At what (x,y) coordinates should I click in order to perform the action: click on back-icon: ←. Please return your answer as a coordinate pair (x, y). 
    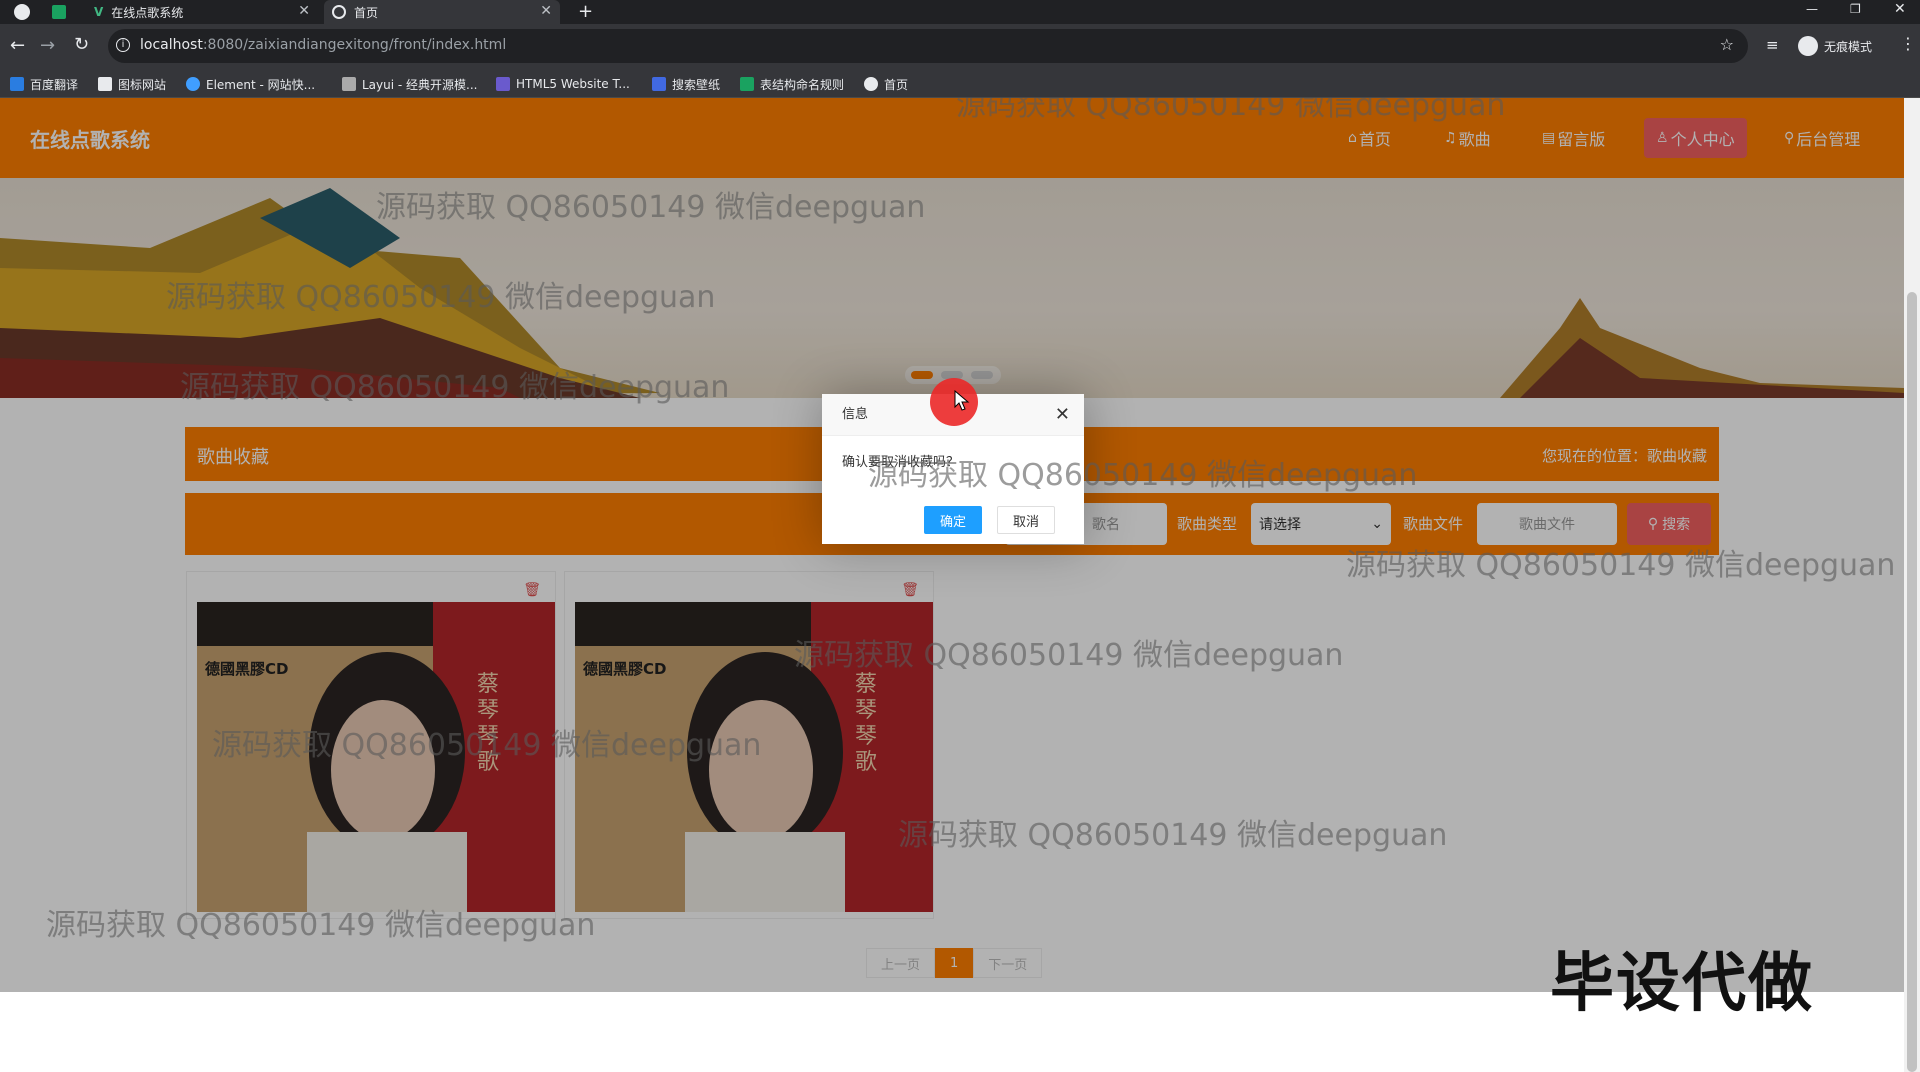
    Looking at the image, I should click on (17, 45).